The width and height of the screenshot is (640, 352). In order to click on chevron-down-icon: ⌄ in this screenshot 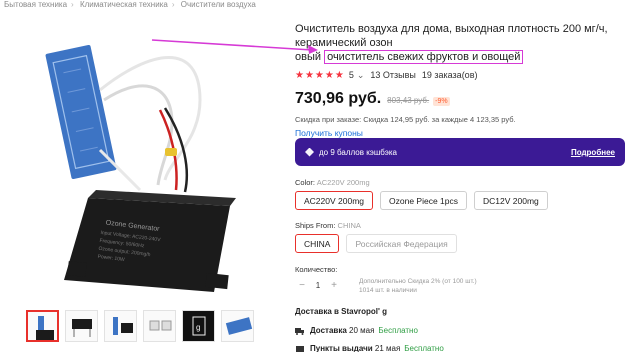, I will do `click(361, 75)`.